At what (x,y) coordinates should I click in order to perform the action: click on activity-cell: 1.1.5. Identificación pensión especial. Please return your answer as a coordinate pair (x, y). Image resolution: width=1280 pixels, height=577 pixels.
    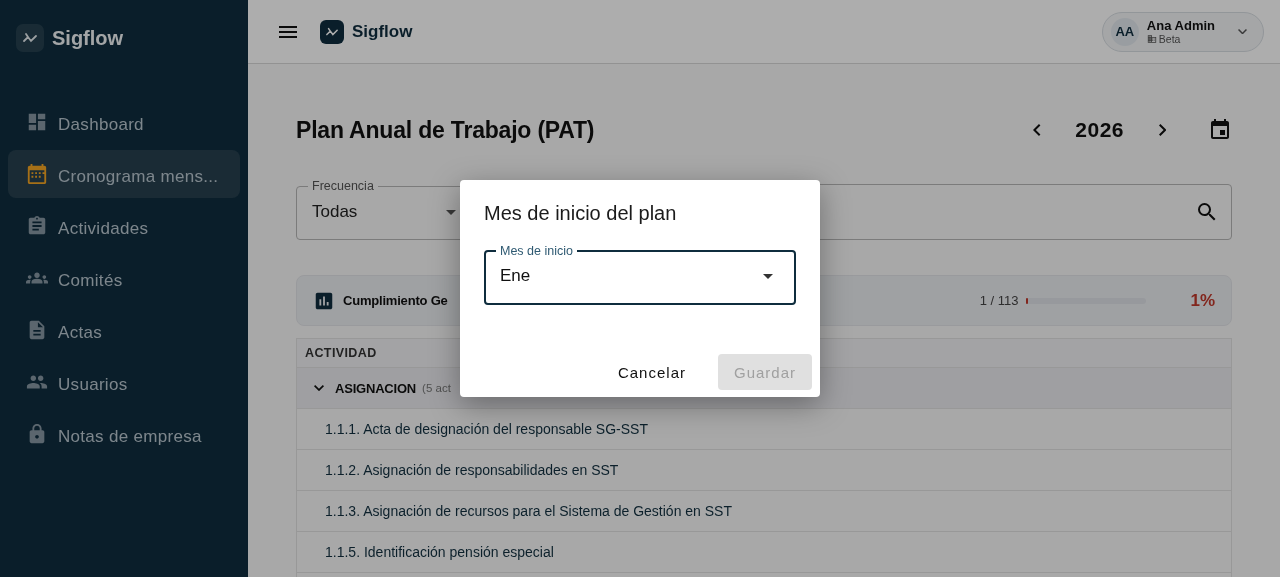
    Looking at the image, I should click on (439, 552).